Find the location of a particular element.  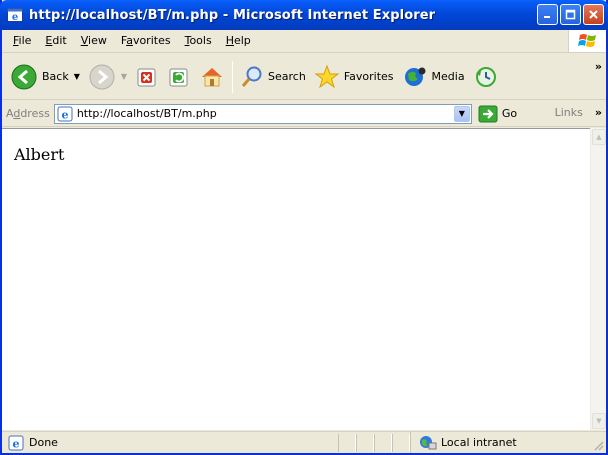

resize-grip-icon is located at coordinates (598, 445).